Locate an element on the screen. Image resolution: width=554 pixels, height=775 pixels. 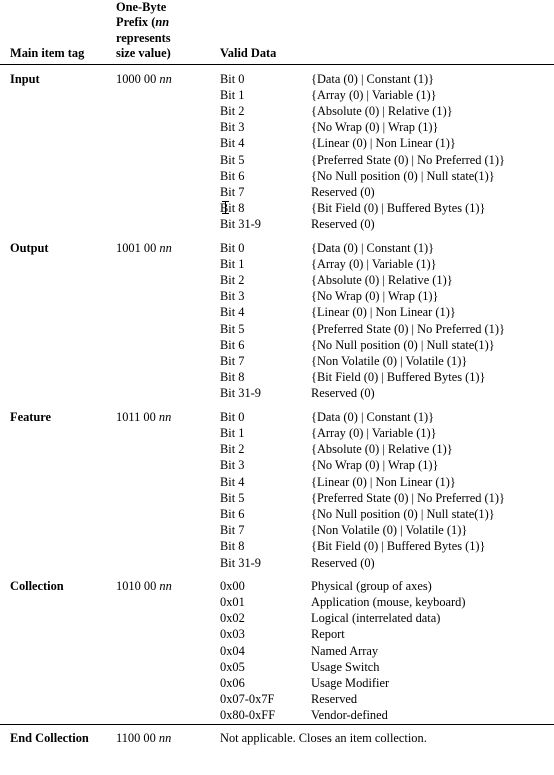
description-item: Logical (interrelated data) is located at coordinates (376, 618).